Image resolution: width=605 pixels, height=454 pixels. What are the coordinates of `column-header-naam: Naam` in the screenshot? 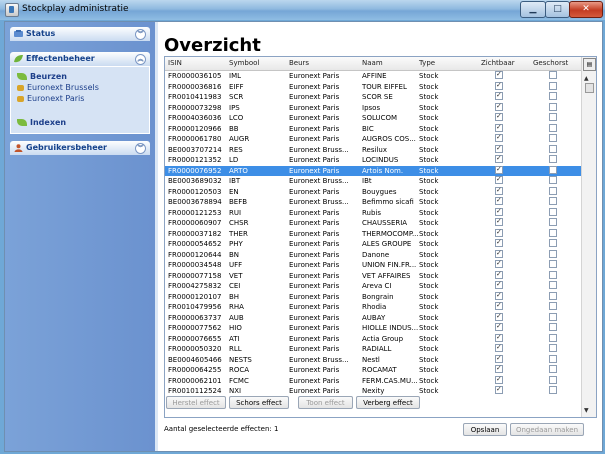 It's located at (372, 63).